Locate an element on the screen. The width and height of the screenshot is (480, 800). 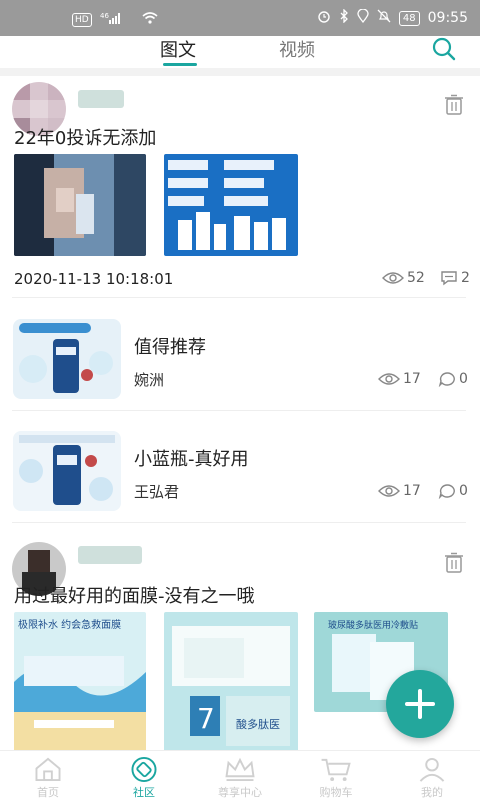
nav-cart: 购物车 is located at coordinates (336, 775).